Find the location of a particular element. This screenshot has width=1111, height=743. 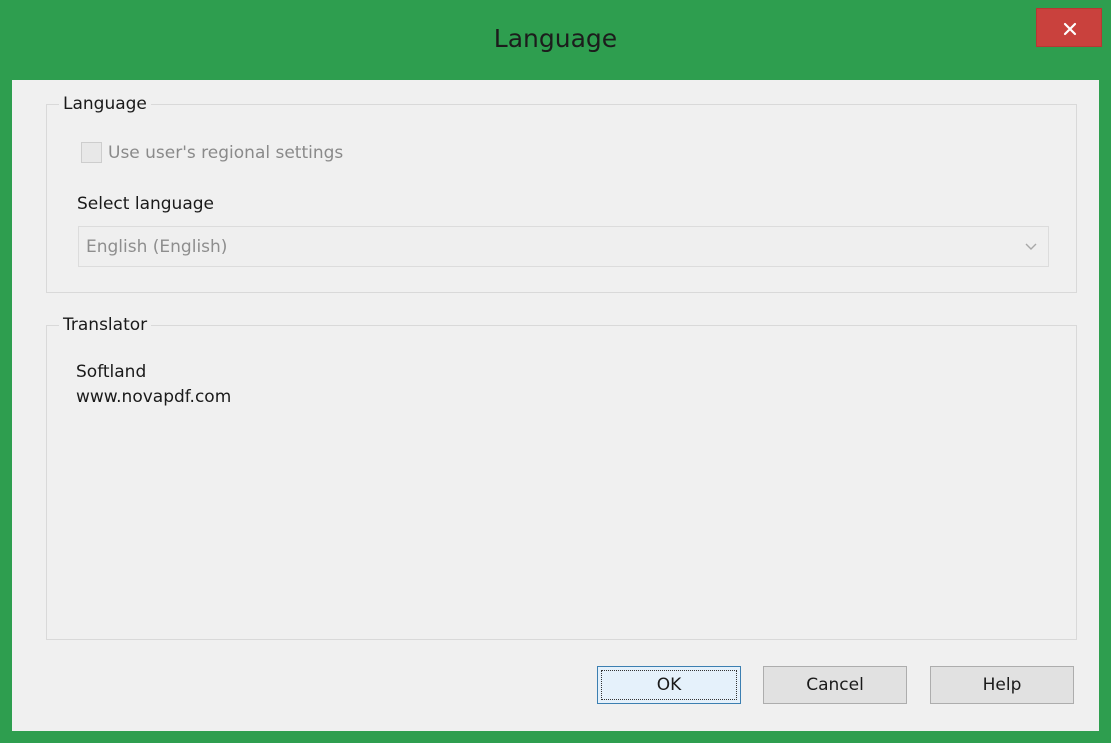

focus-indicator is located at coordinates (669, 685).